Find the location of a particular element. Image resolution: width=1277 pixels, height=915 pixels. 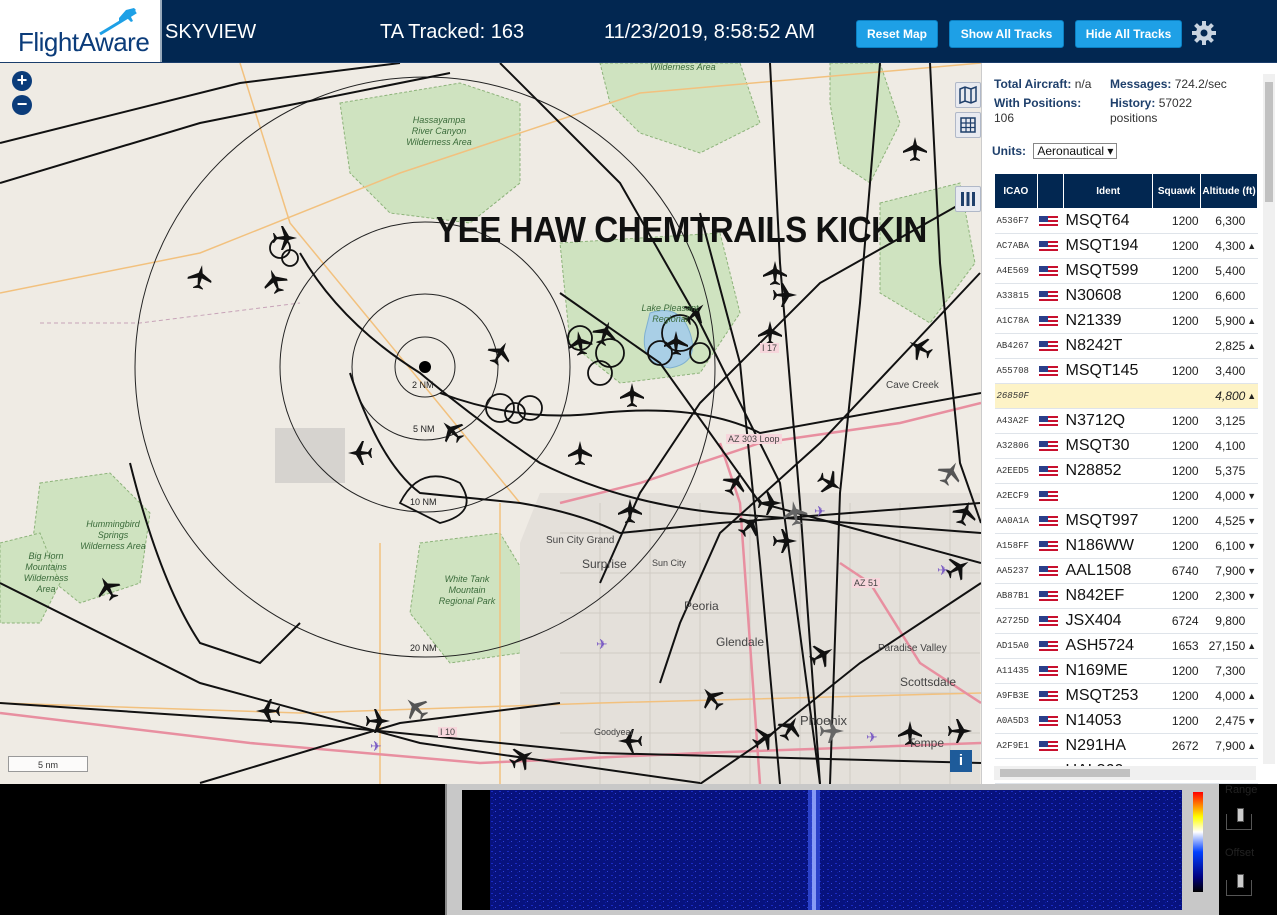

ident-cell: AAL1508 is located at coordinates (1108, 571).